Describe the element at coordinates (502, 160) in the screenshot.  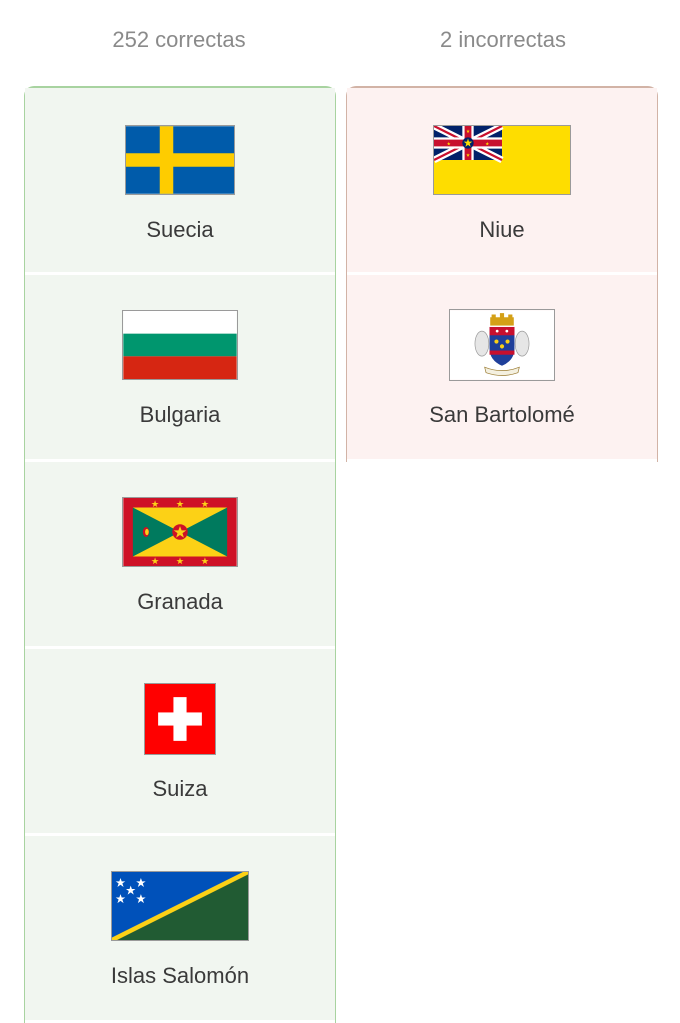
I see `niue-flag-icon` at that location.